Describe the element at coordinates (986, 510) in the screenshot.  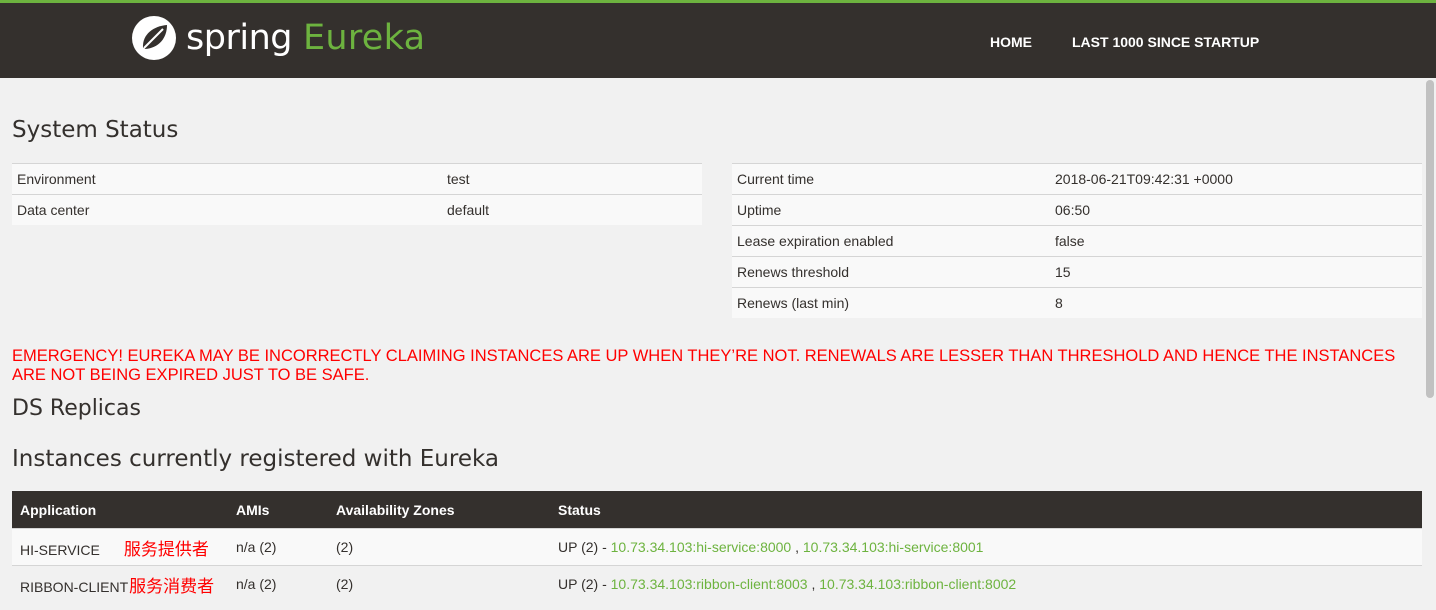
I see `column-header-status: Status` at that location.